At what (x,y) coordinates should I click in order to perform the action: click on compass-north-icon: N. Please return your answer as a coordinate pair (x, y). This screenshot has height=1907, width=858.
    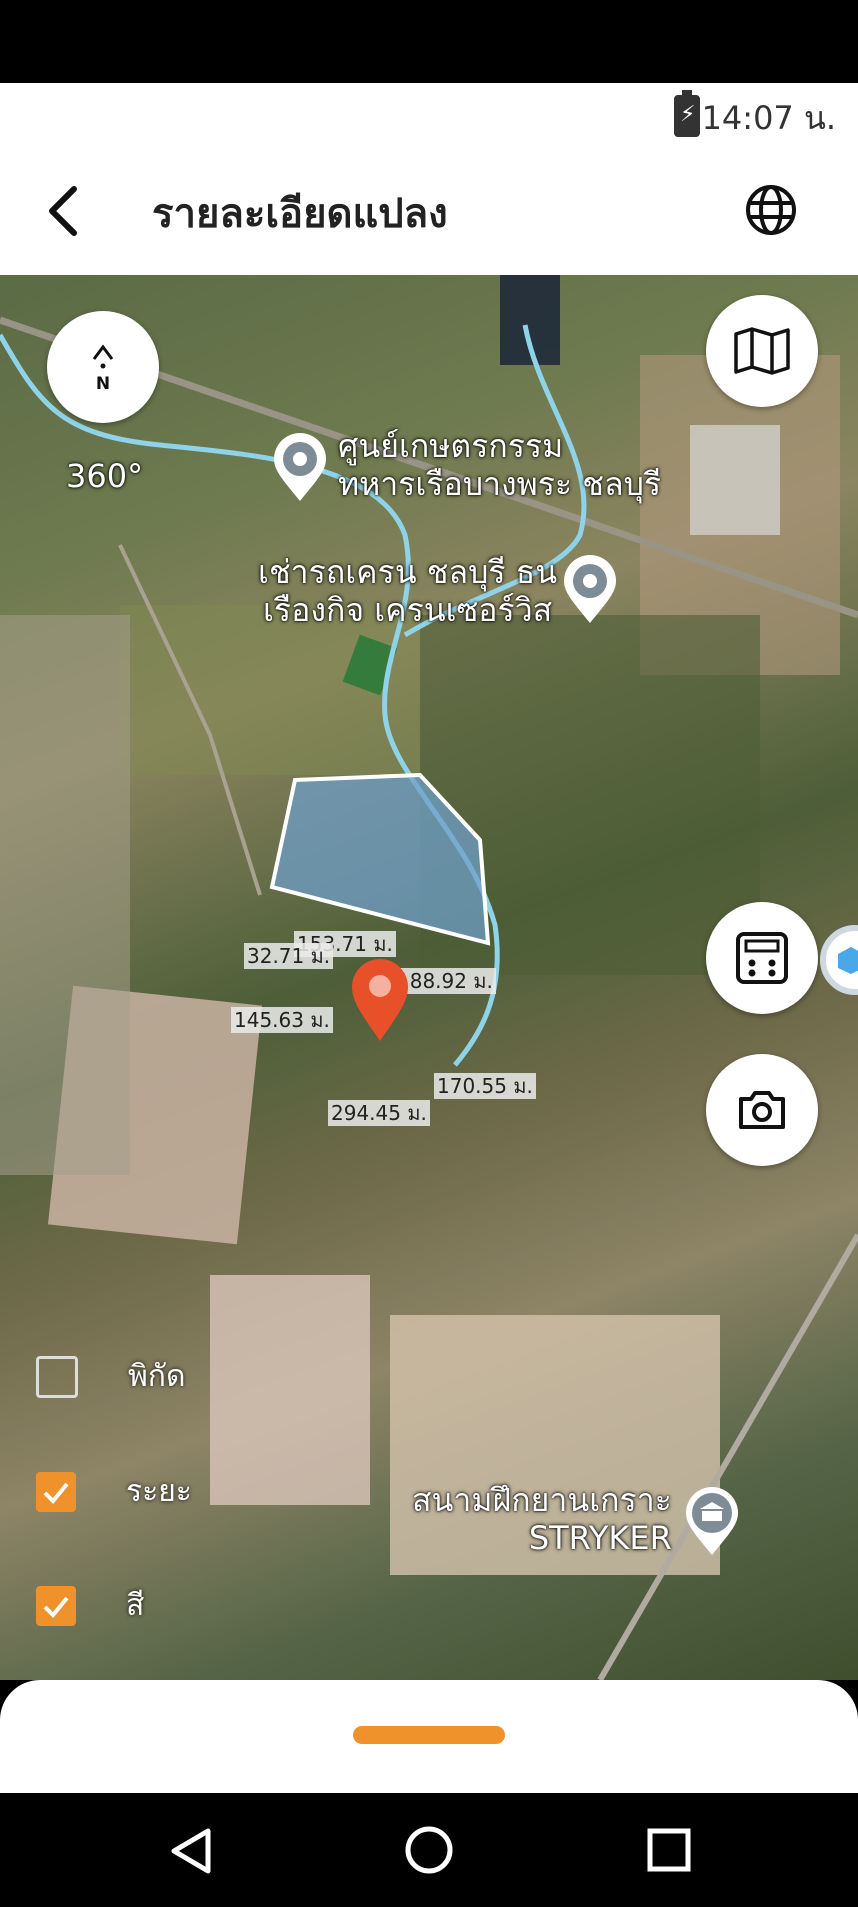
    Looking at the image, I should click on (103, 368).